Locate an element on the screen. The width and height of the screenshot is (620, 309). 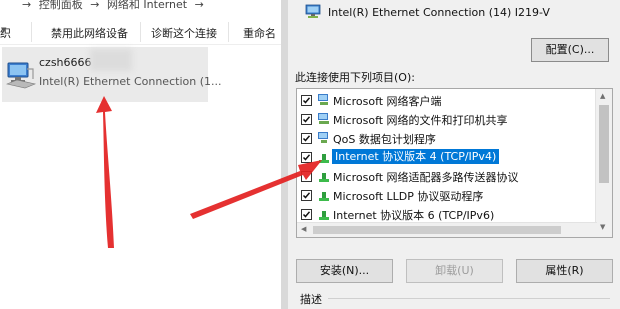
network-client-icon is located at coordinates (324, 100).